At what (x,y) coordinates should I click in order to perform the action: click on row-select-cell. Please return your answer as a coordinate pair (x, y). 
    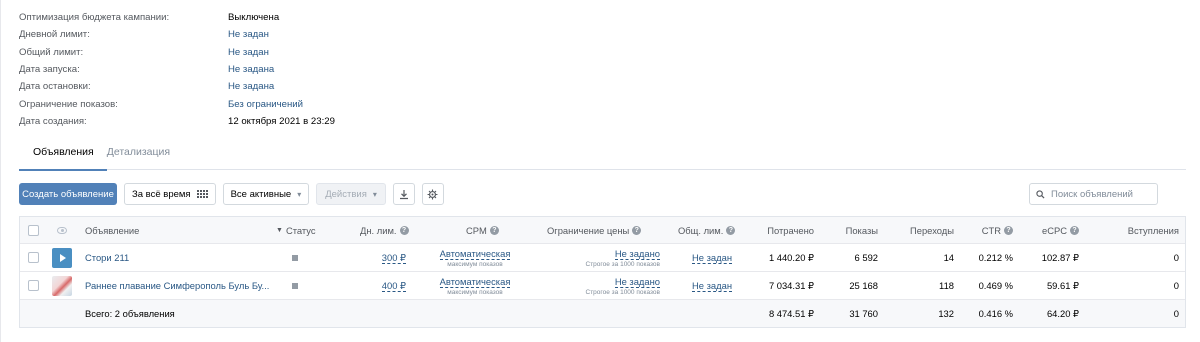
    Looking at the image, I should click on (33, 285).